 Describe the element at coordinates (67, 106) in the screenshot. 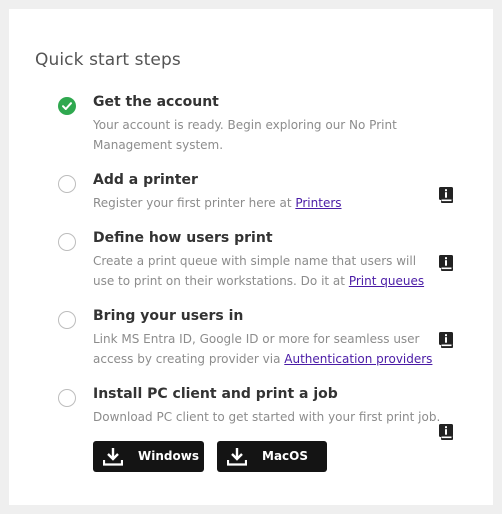

I see `check-circle-icon` at that location.